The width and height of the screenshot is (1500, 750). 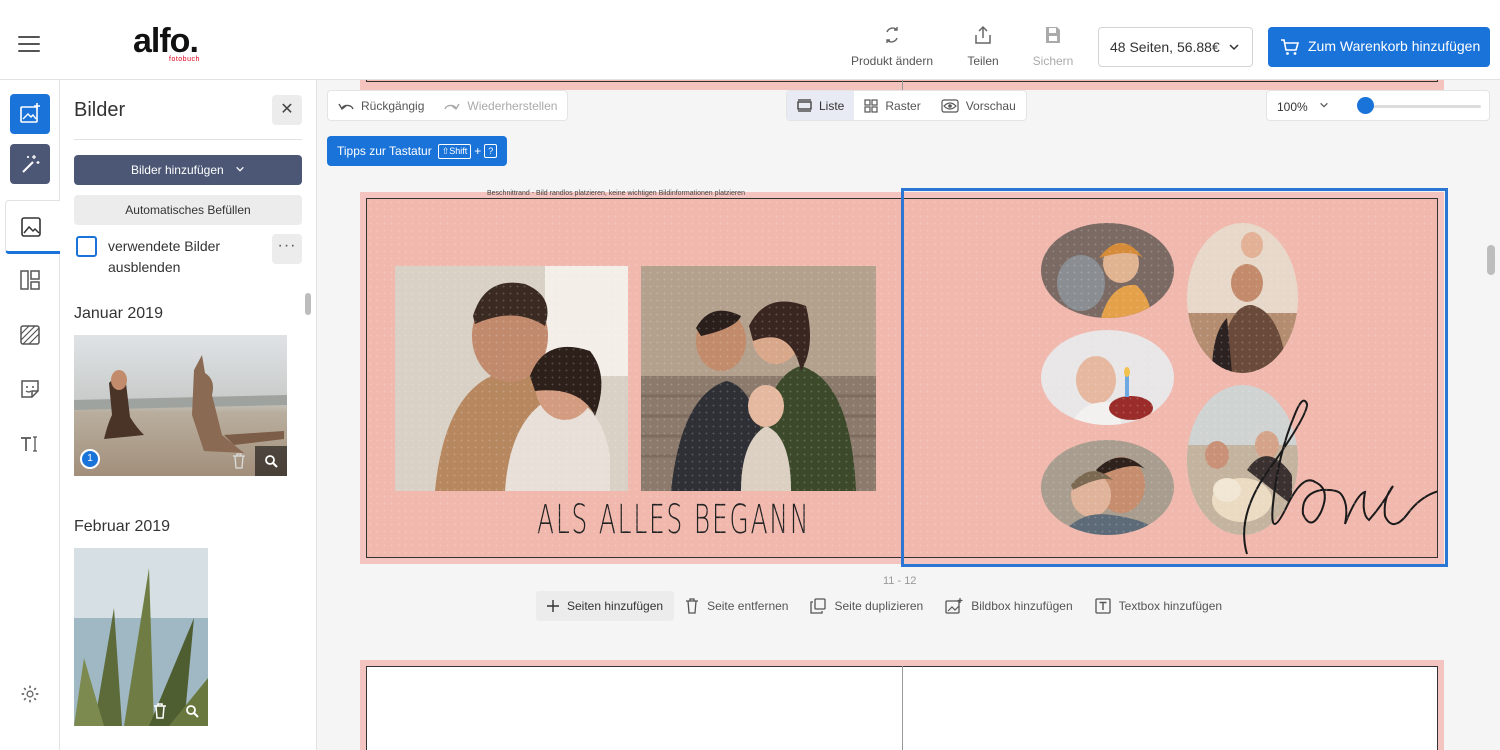 I want to click on redo-button: Wiederherstellen, so click(x=500, y=105).